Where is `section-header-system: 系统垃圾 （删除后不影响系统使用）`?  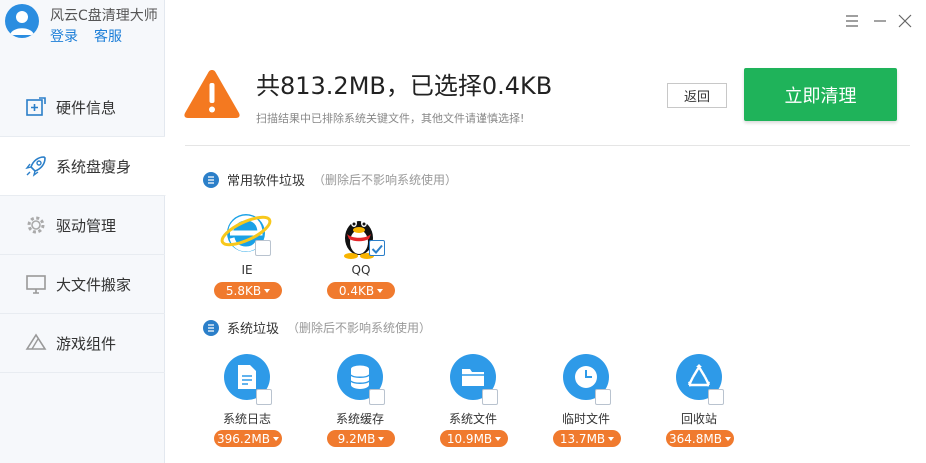 section-header-system: 系统垃圾 （删除后不影响系统使用） is located at coordinates (317, 327).